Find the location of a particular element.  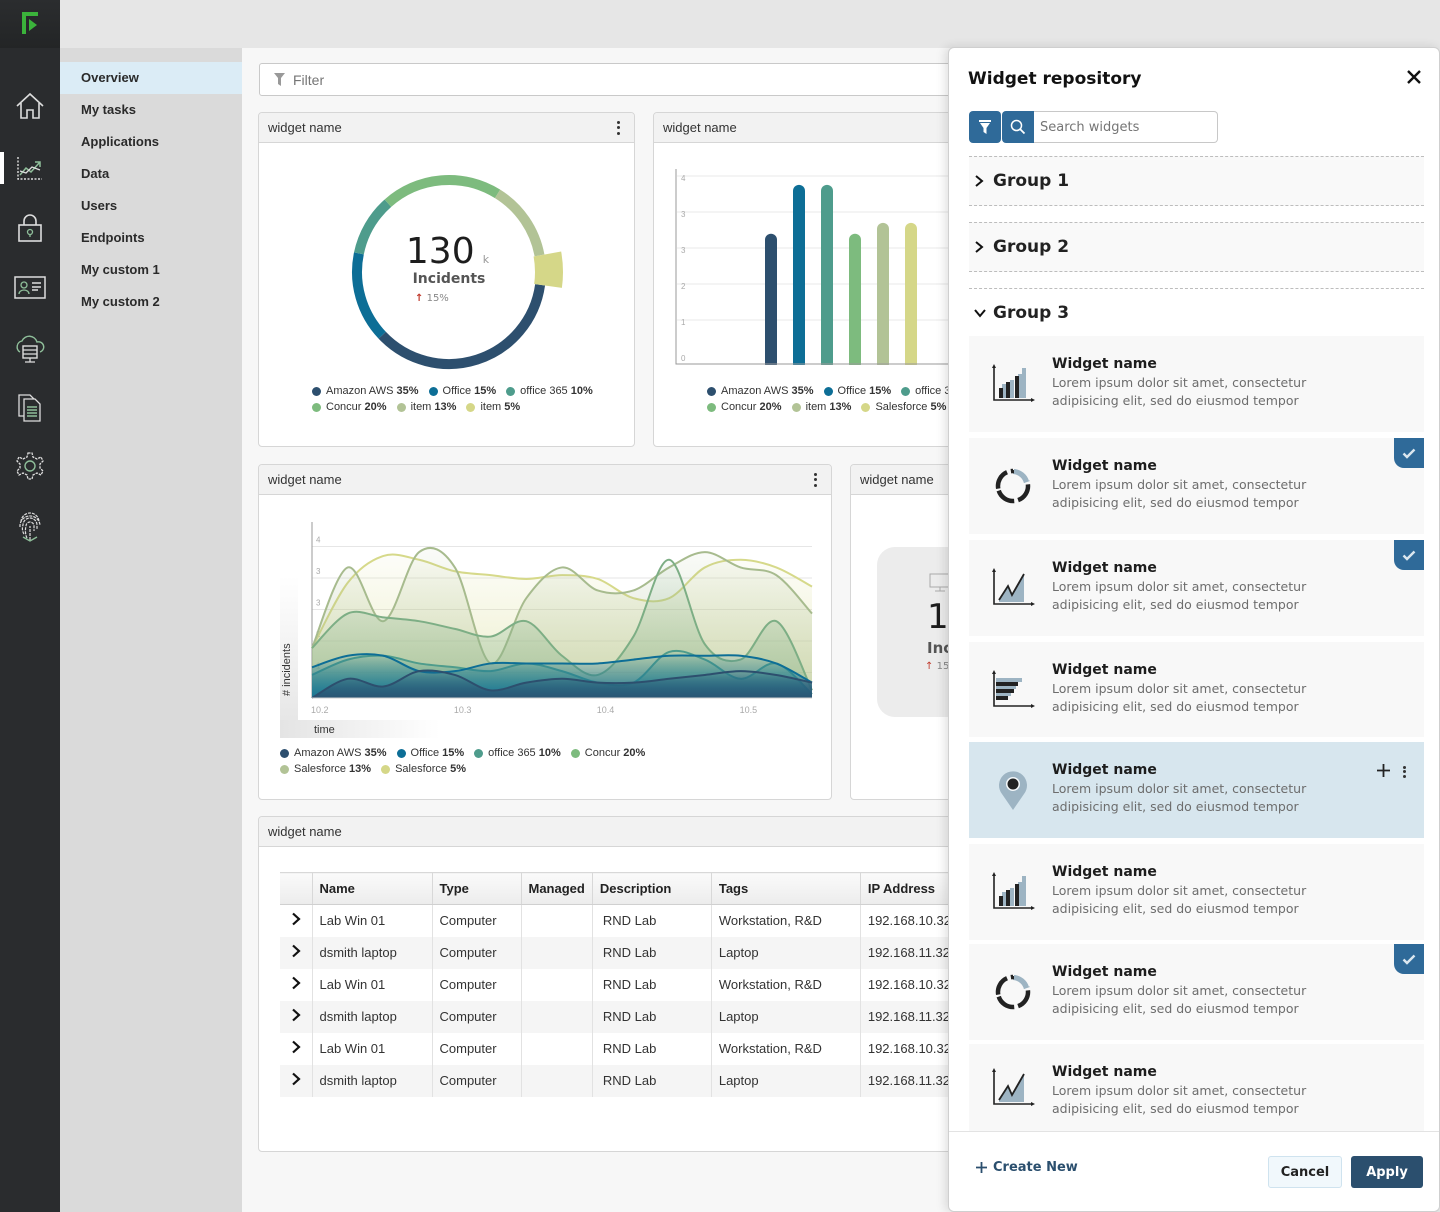

column-header-description: Description is located at coordinates (652, 888).